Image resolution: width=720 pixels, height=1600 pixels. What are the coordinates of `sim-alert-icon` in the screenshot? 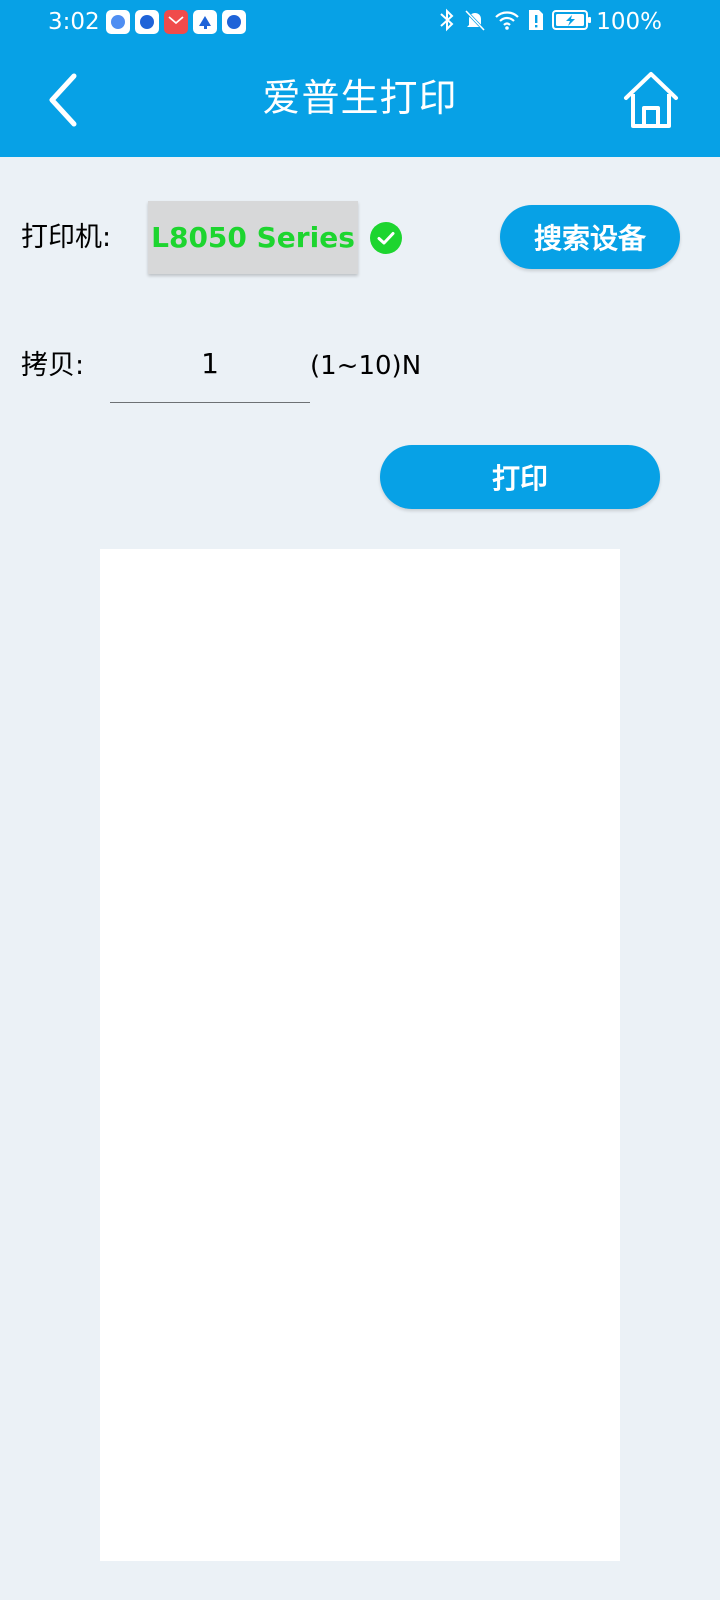 It's located at (536, 20).